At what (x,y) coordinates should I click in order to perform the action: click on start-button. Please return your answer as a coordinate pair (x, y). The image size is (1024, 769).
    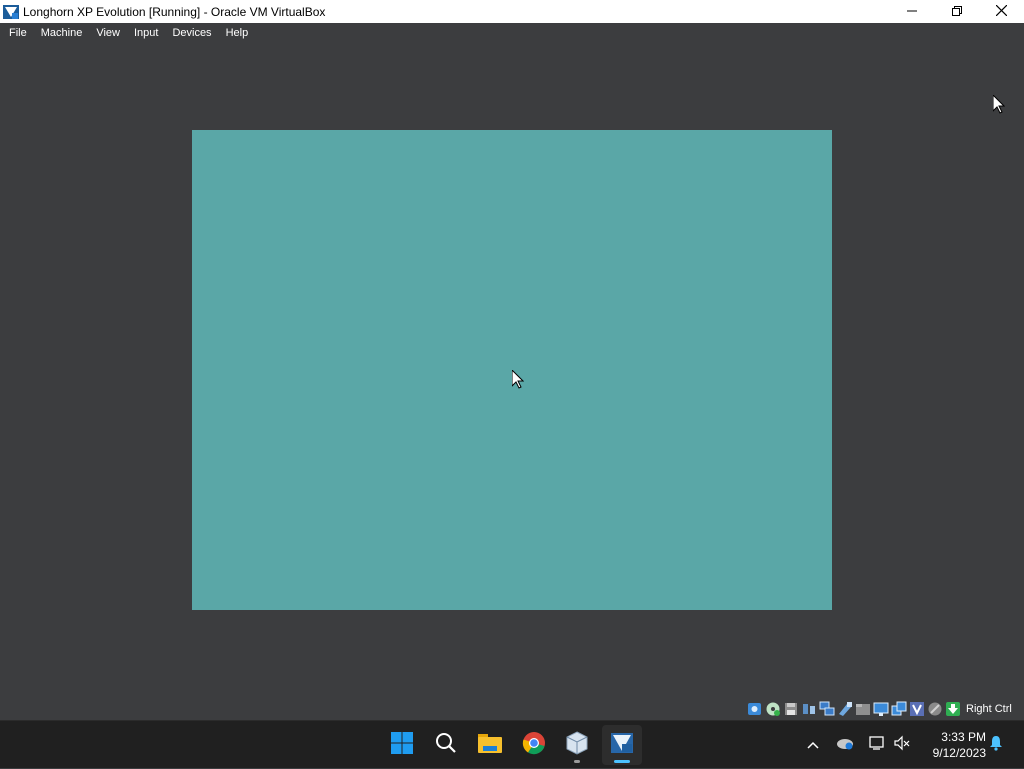
    Looking at the image, I should click on (402, 745).